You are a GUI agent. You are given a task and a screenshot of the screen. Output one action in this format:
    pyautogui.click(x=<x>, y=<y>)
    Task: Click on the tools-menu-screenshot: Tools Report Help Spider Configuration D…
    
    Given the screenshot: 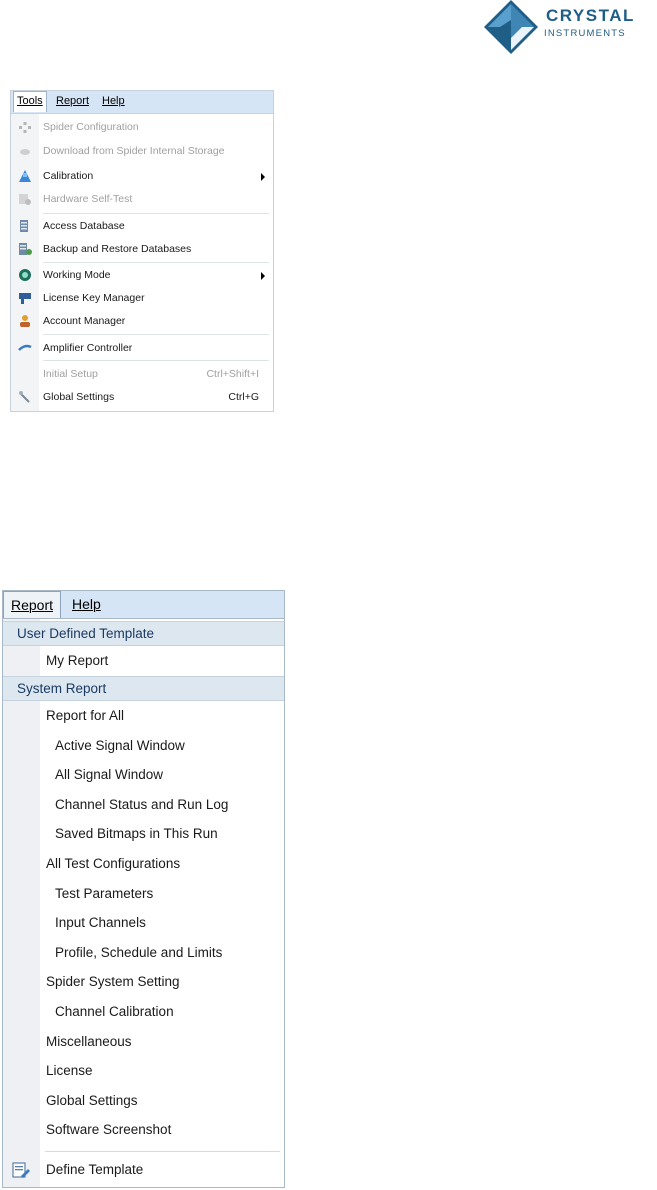 What is the action you would take?
    pyautogui.click(x=142, y=251)
    